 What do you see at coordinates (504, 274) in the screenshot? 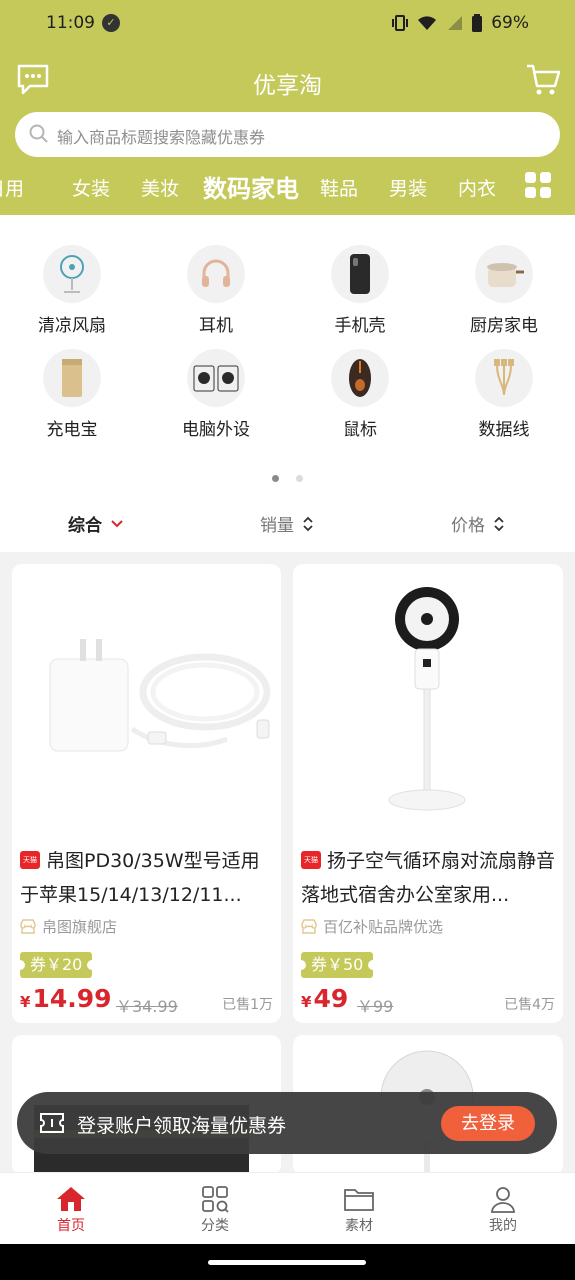
I see `cooker-icon` at bounding box center [504, 274].